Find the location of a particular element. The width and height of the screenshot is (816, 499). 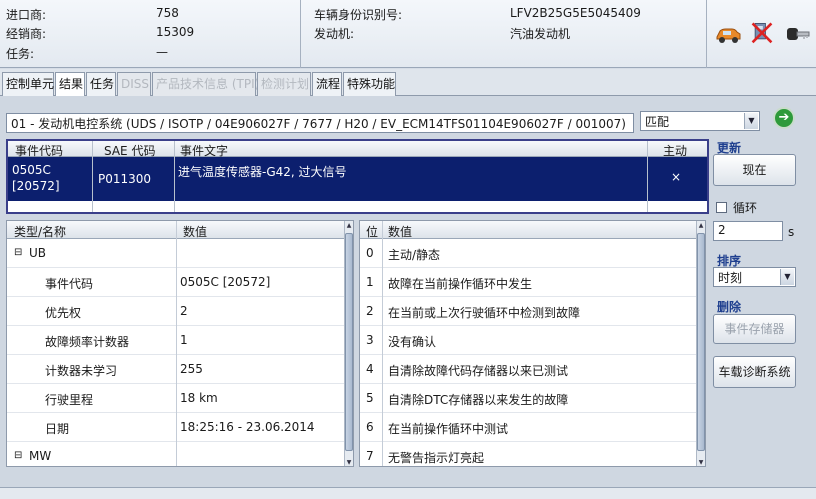

bit-text: 在当前操作循环中测试 is located at coordinates (448, 429).